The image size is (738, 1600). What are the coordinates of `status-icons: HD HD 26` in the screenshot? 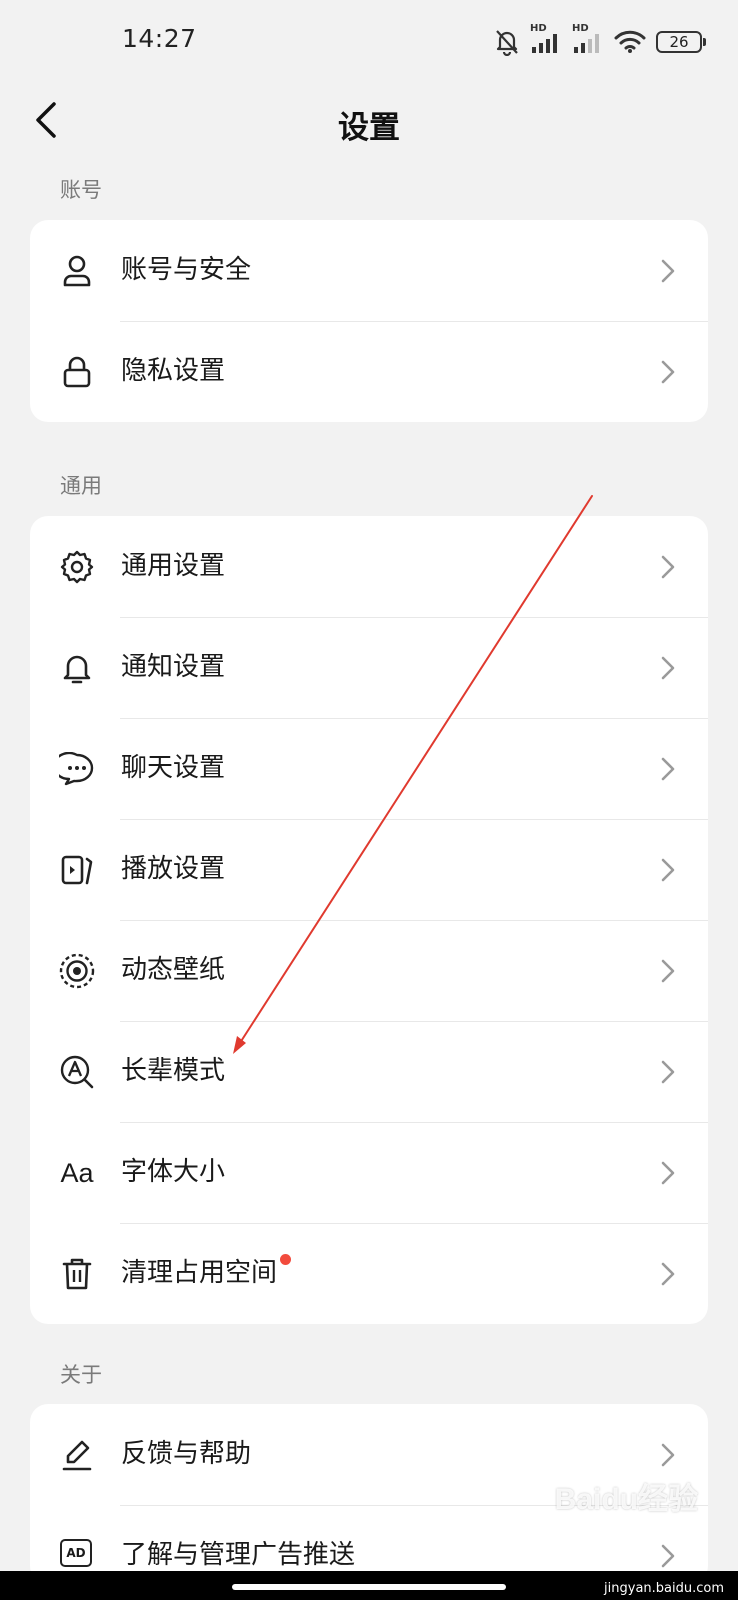 It's located at (600, 40).